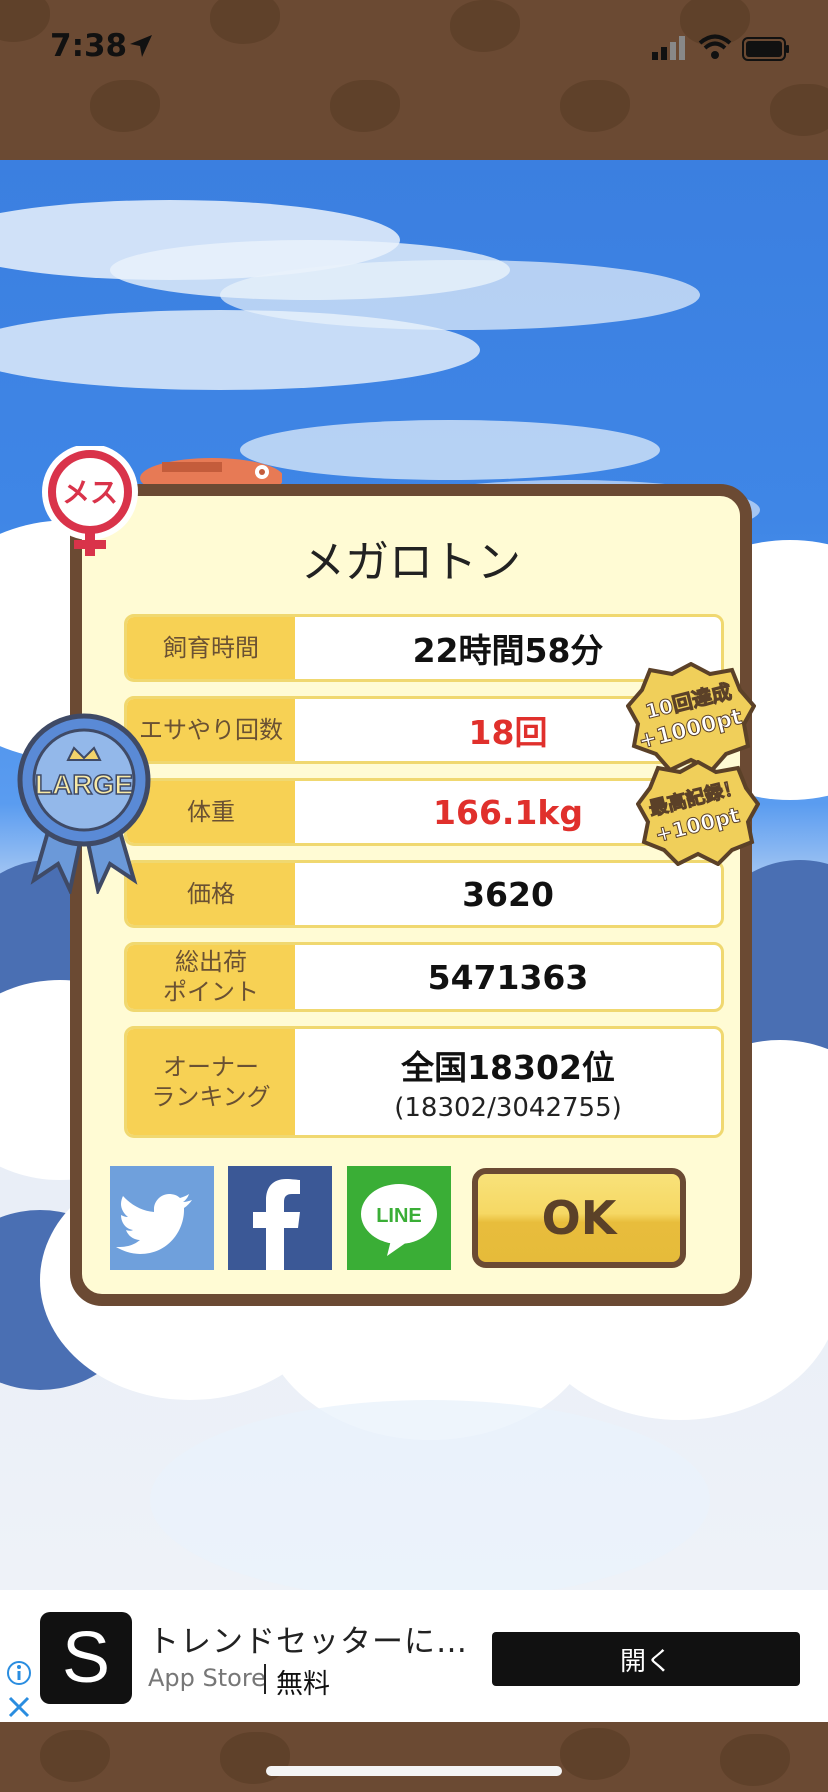  Describe the element at coordinates (411, 562) in the screenshot. I see `dialog-title: メガロトン` at that location.